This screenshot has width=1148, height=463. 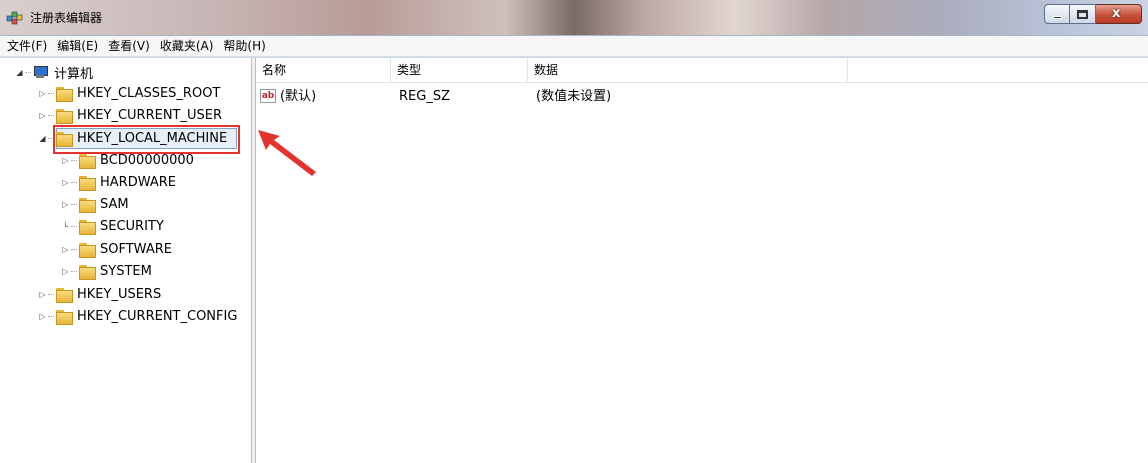 What do you see at coordinates (702, 97) in the screenshot?
I see `list-row: ab (默认) REG_SZ (数值未设置)` at bounding box center [702, 97].